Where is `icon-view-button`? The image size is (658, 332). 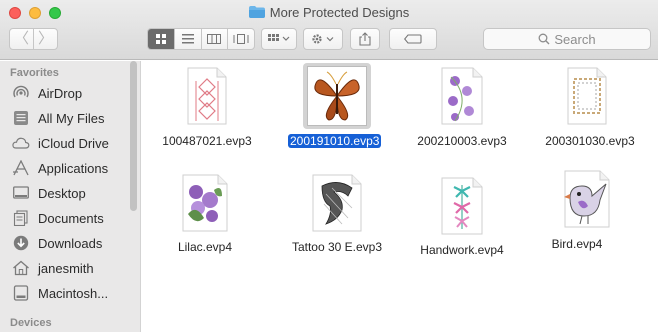
icon-view-button is located at coordinates (161, 39).